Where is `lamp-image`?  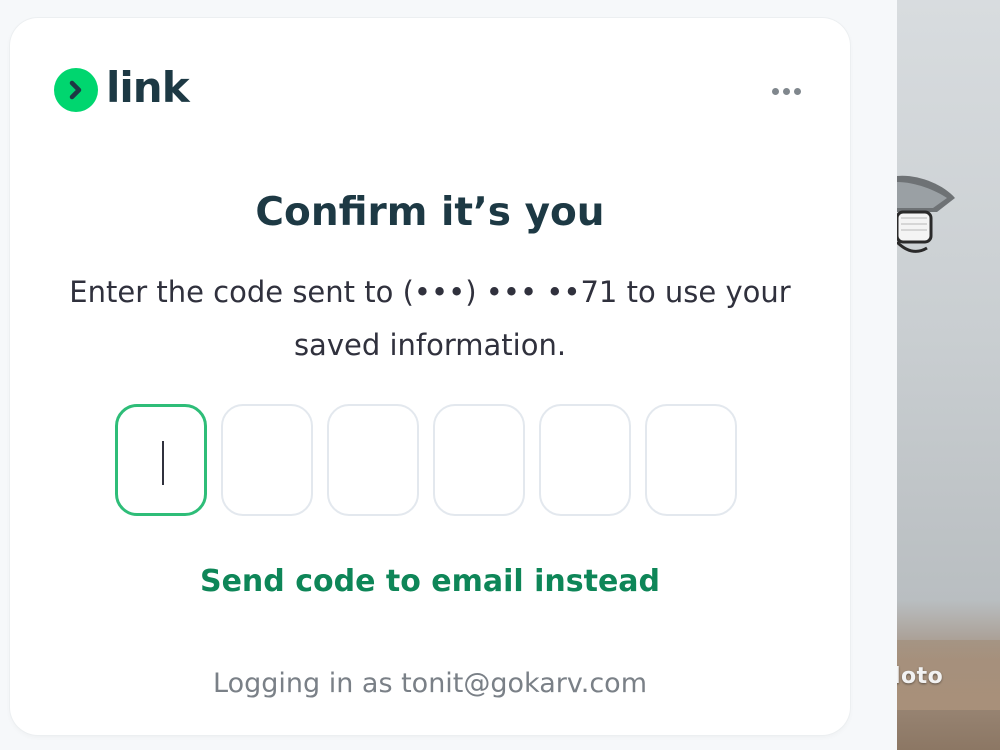
lamp-image is located at coordinates (926, 214).